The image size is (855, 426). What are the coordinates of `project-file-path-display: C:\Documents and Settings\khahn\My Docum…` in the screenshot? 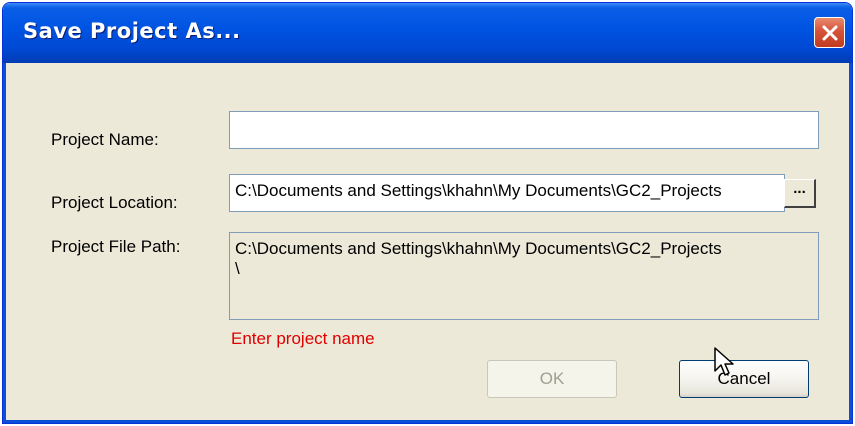 It's located at (524, 276).